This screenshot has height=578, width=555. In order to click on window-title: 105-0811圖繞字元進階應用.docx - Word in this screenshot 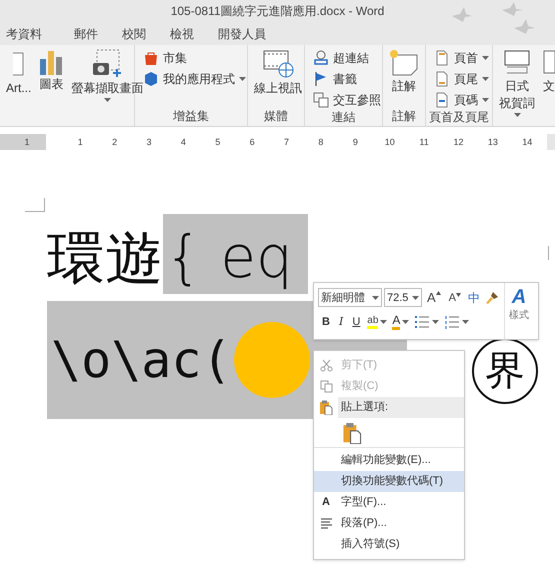, I will do `click(277, 11)`.